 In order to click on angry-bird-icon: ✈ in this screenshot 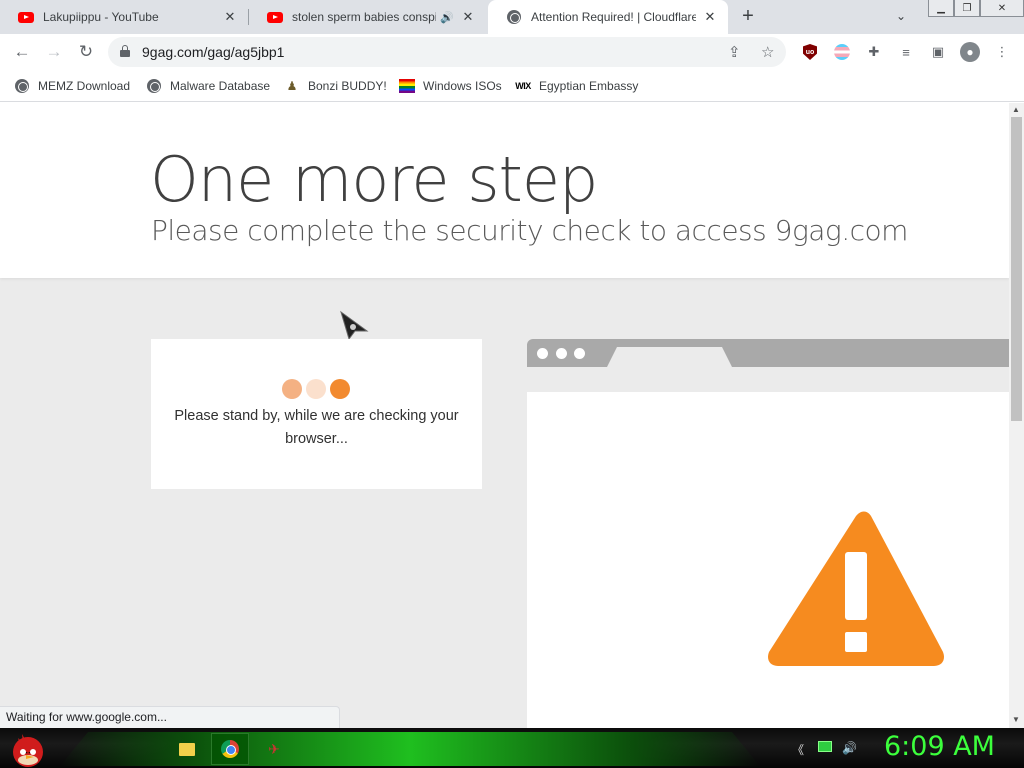, I will do `click(274, 748)`.